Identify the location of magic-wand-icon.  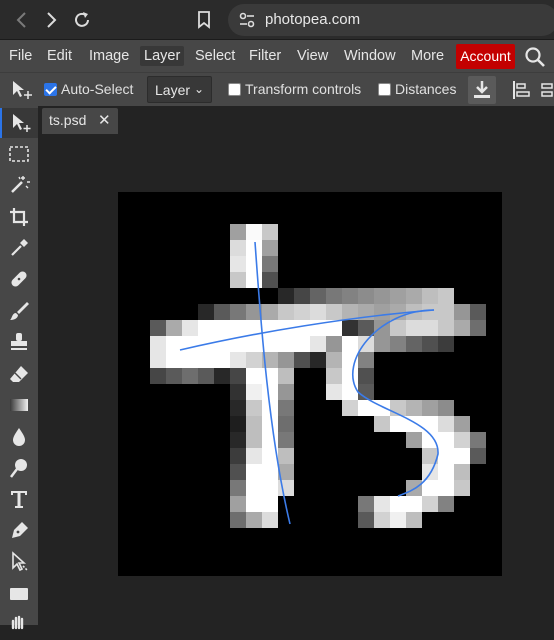
(20, 184).